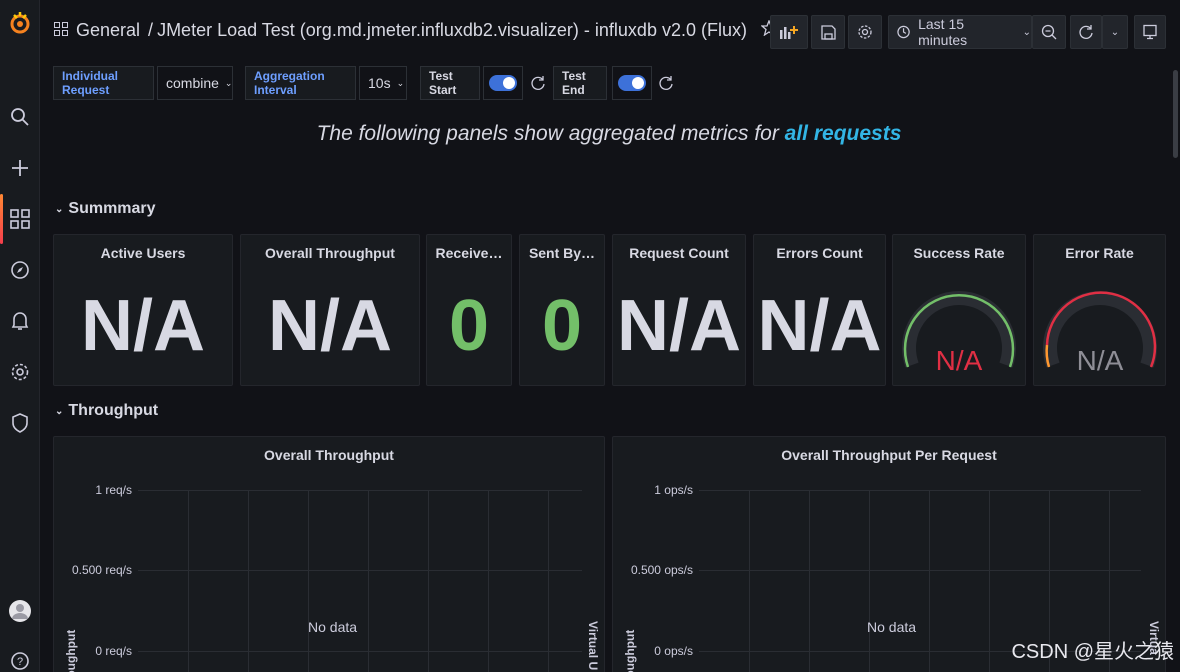  I want to click on panel-success-rate: Success Rate N/A, so click(959, 310).